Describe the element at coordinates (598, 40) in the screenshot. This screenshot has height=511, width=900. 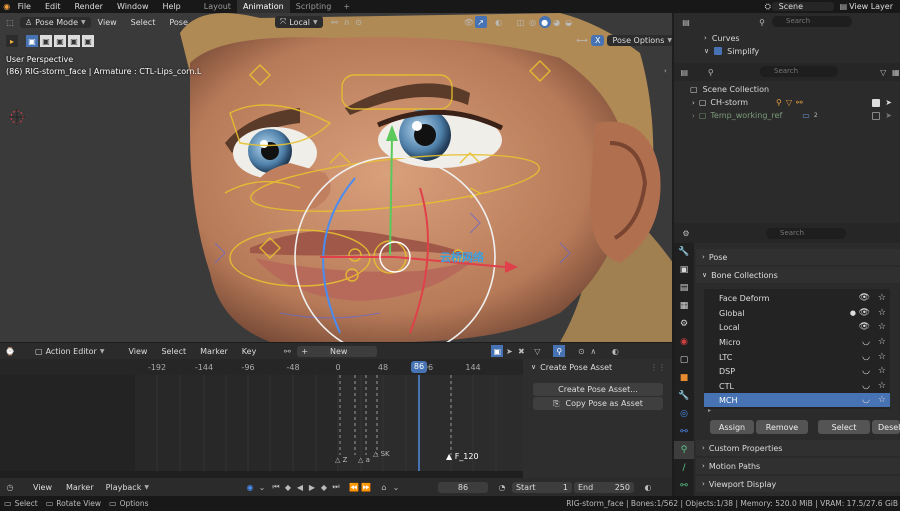
I see `x-mirror-toggle: X` at that location.